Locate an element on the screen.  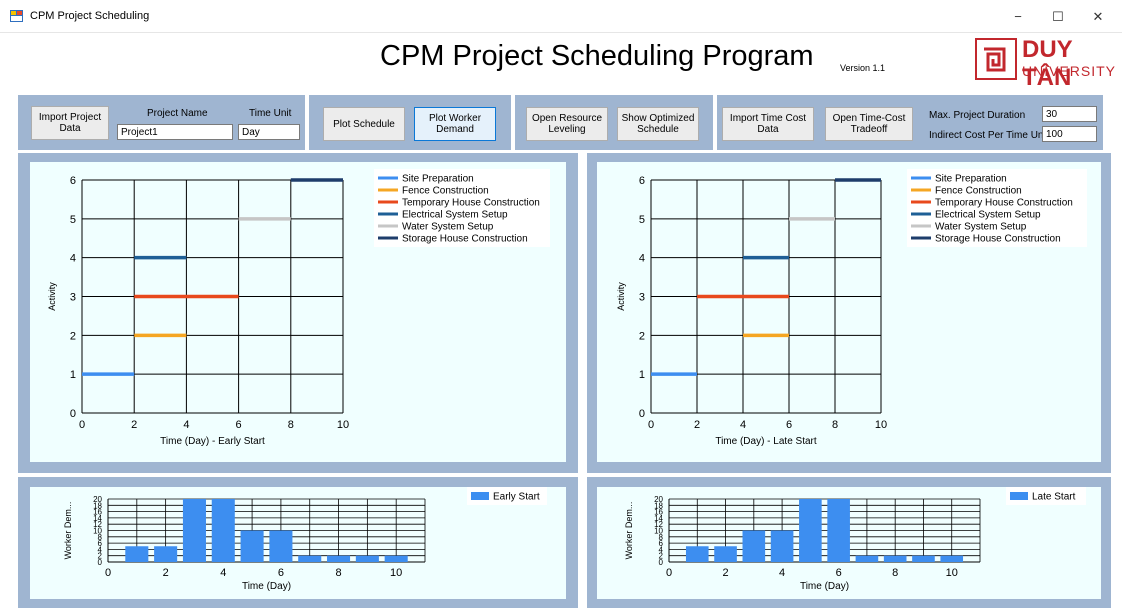
page-title: CPM Project Scheduling Program is located at coordinates (597, 56).